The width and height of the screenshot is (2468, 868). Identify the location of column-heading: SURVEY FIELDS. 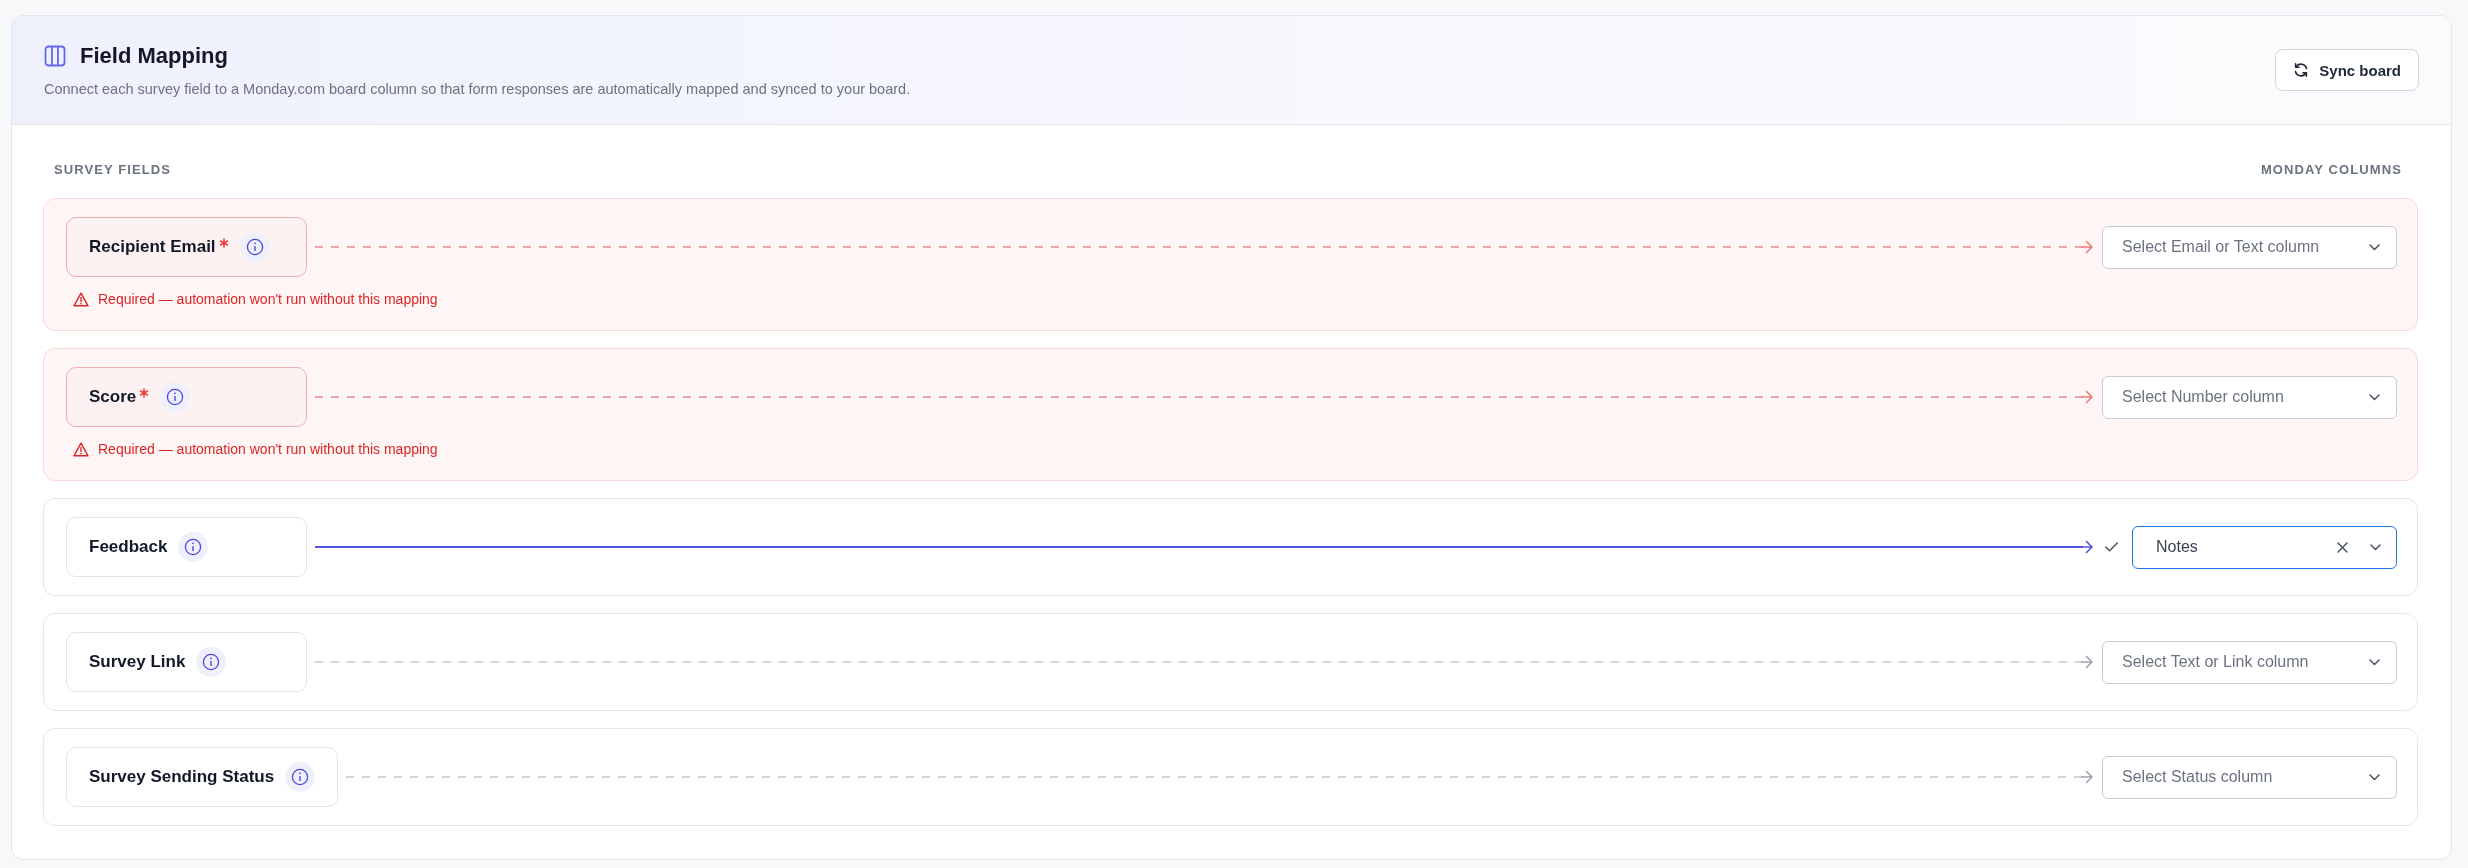
(113, 170).